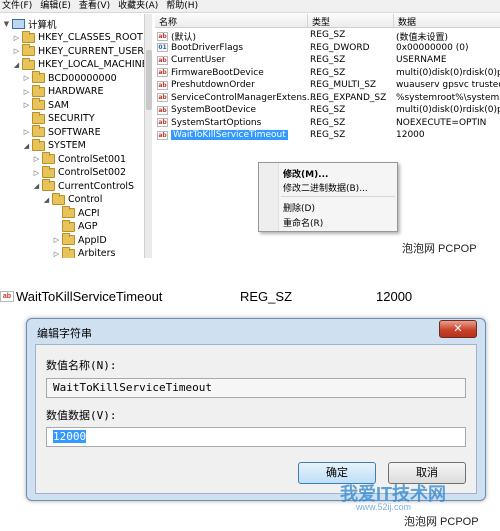  Describe the element at coordinates (138, 6) in the screenshot. I see `menu-favorites: 收藏夹(A)` at that location.